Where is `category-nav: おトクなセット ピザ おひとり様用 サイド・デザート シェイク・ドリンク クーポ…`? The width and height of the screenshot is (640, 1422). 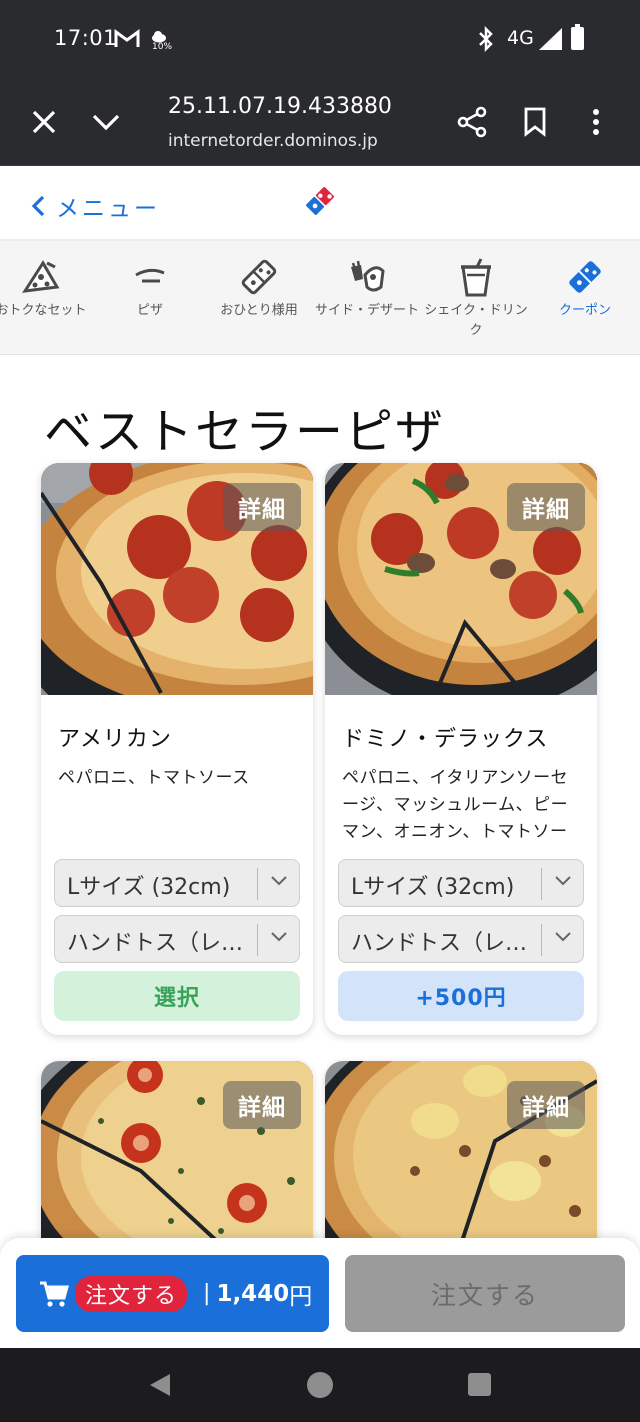 category-nav: おトクなセット ピザ おひとり様用 サイド・デザート シェイク・ドリンク クーポ… is located at coordinates (320, 298).